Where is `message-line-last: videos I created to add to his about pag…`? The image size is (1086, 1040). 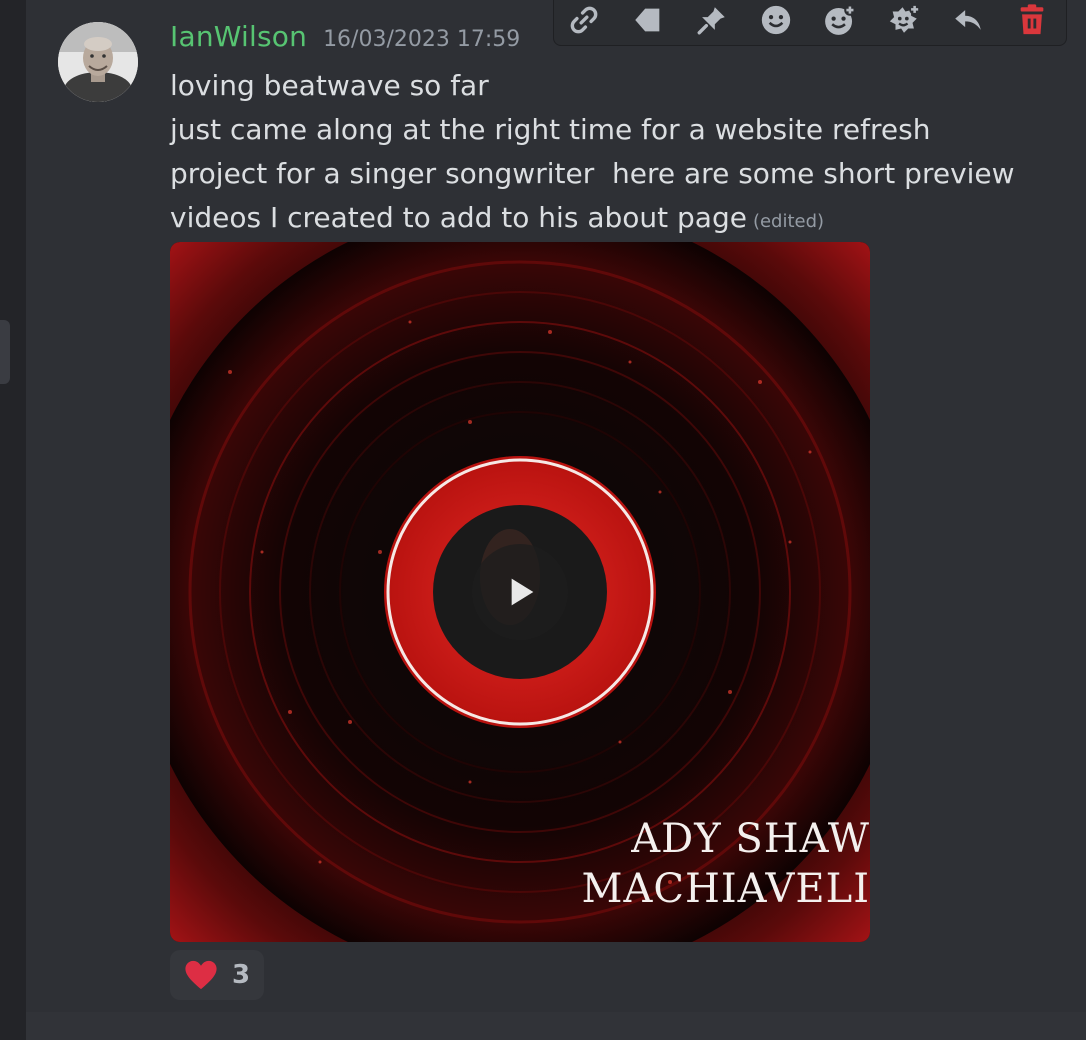 message-line-last: videos I created to add to his about pag… is located at coordinates (585, 220).